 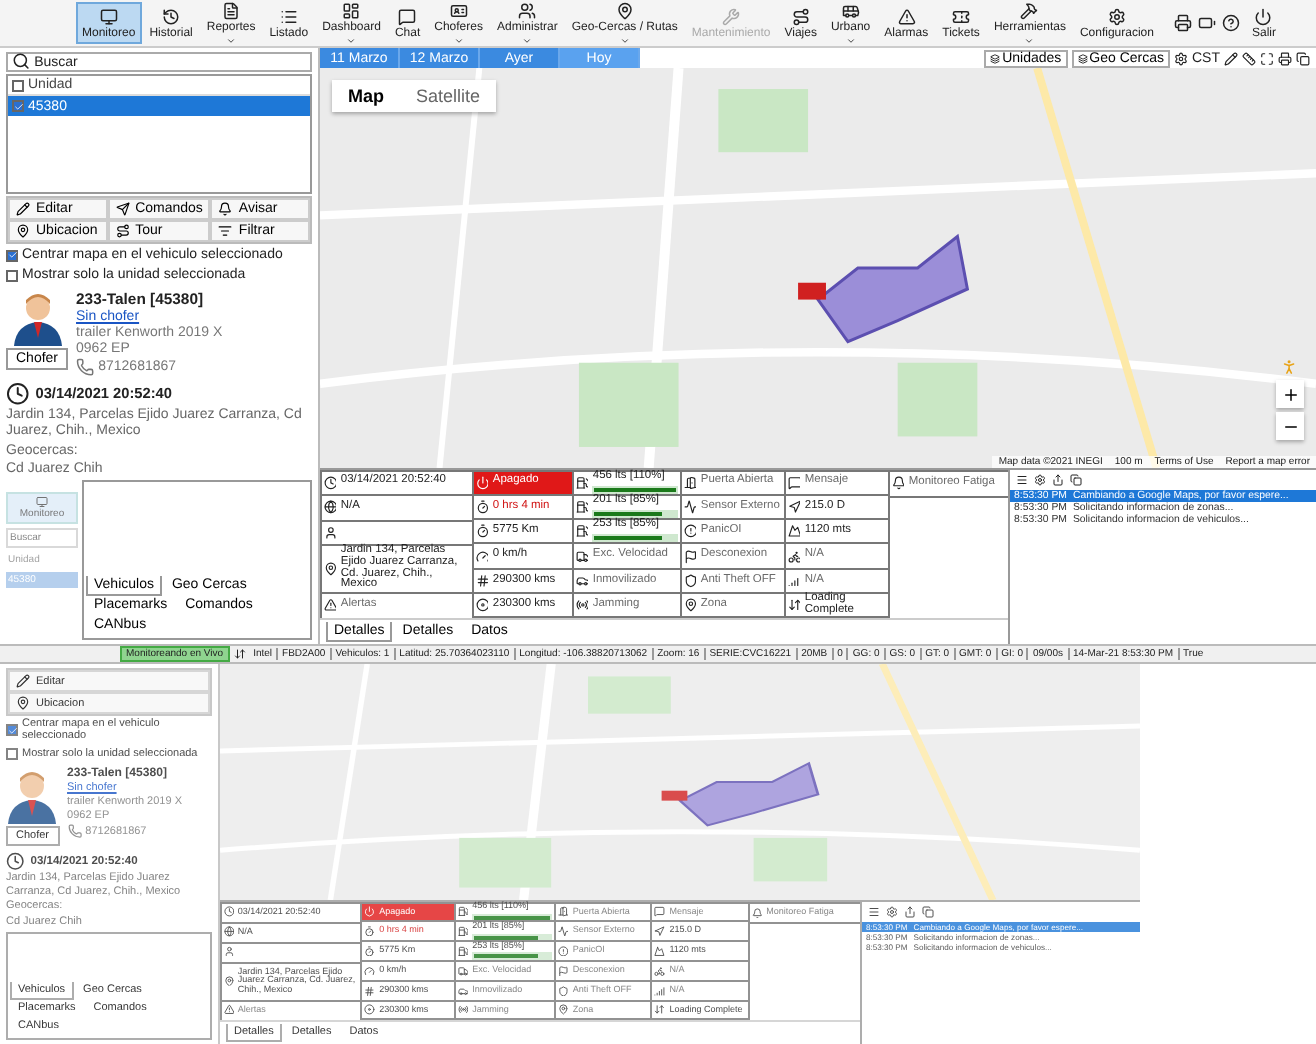 I want to click on filter-icon, so click(x=225, y=231).